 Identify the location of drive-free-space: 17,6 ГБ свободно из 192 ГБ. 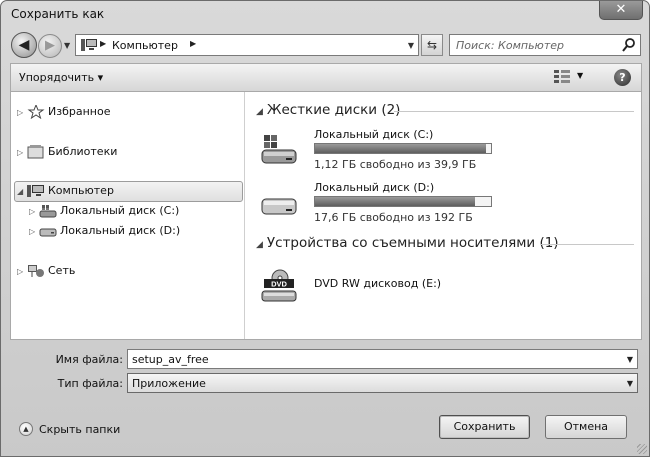
(393, 217).